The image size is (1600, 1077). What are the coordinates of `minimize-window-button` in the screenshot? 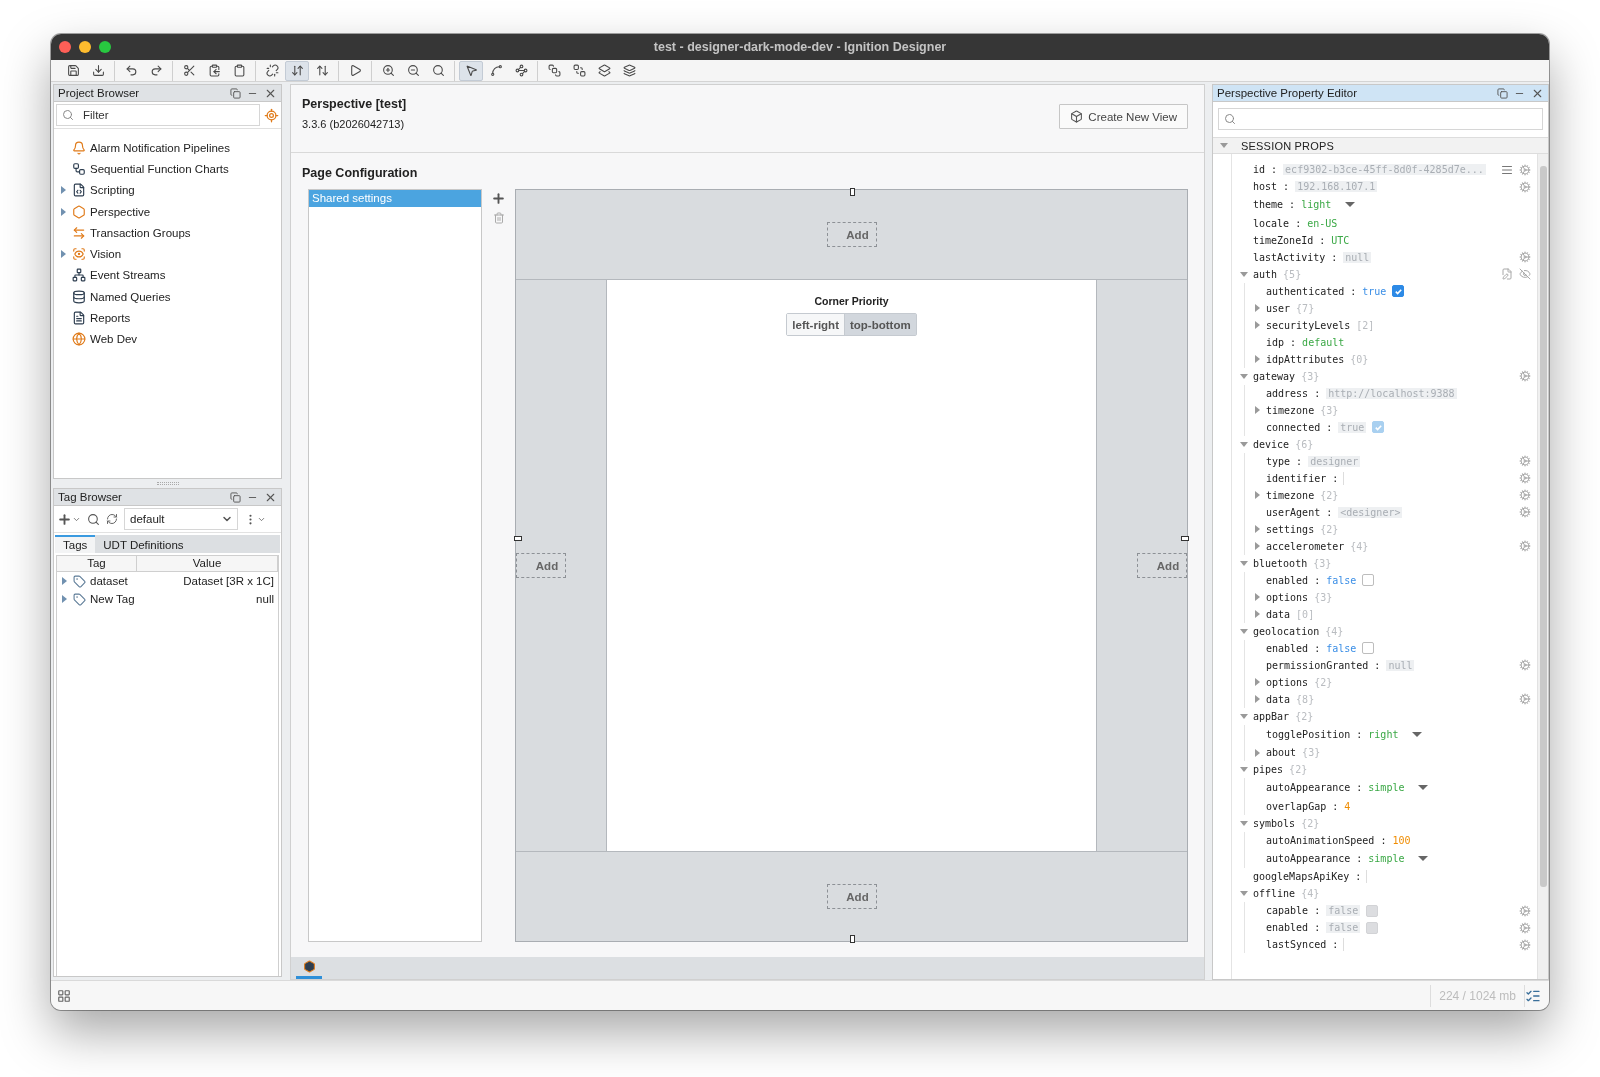 It's located at (85, 47).